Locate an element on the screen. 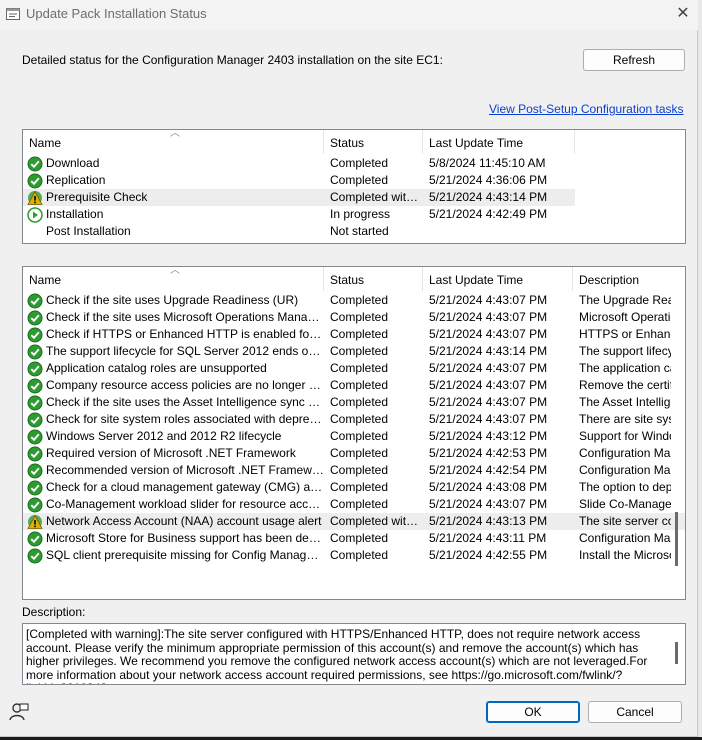 Image resolution: width=702 pixels, height=740 pixels. row-last-update-time: 5/21/2024 4:43:11 PM is located at coordinates (488, 538).